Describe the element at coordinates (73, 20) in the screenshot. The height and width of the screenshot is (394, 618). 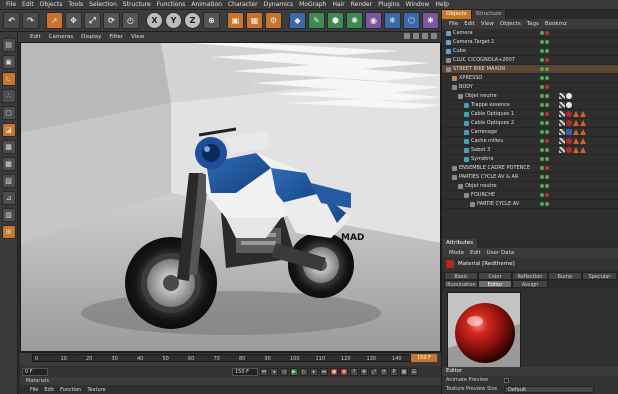
I see `move-icon: ✥` at that location.